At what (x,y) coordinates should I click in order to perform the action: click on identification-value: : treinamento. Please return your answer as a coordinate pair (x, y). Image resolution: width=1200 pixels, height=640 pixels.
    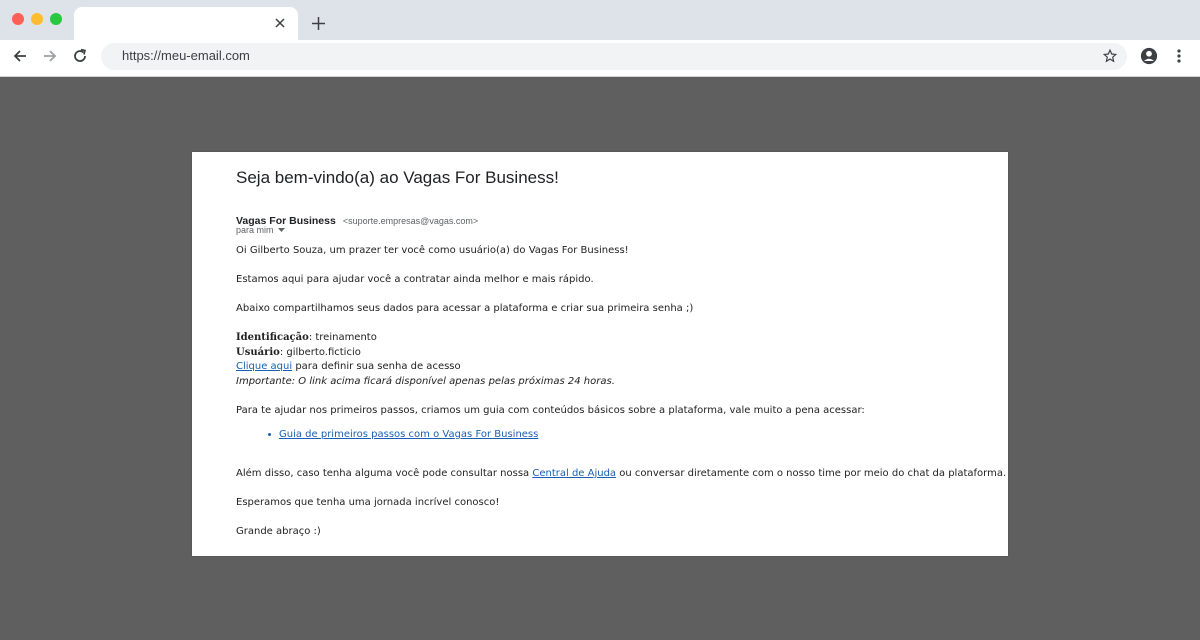
    Looking at the image, I should click on (342, 337).